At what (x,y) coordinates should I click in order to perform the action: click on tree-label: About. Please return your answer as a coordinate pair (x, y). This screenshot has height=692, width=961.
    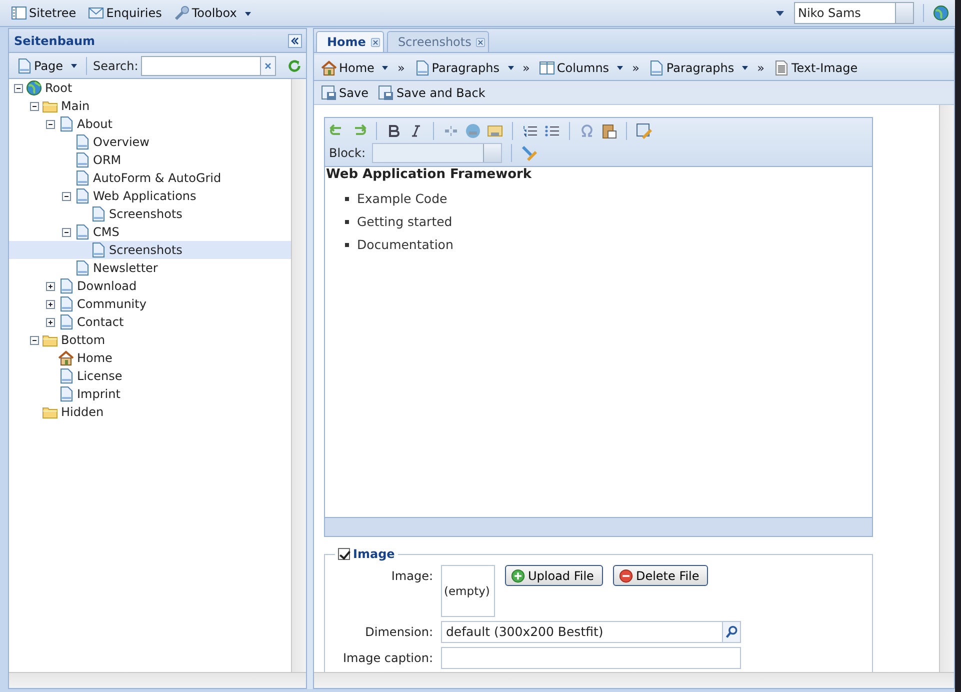
    Looking at the image, I should click on (94, 124).